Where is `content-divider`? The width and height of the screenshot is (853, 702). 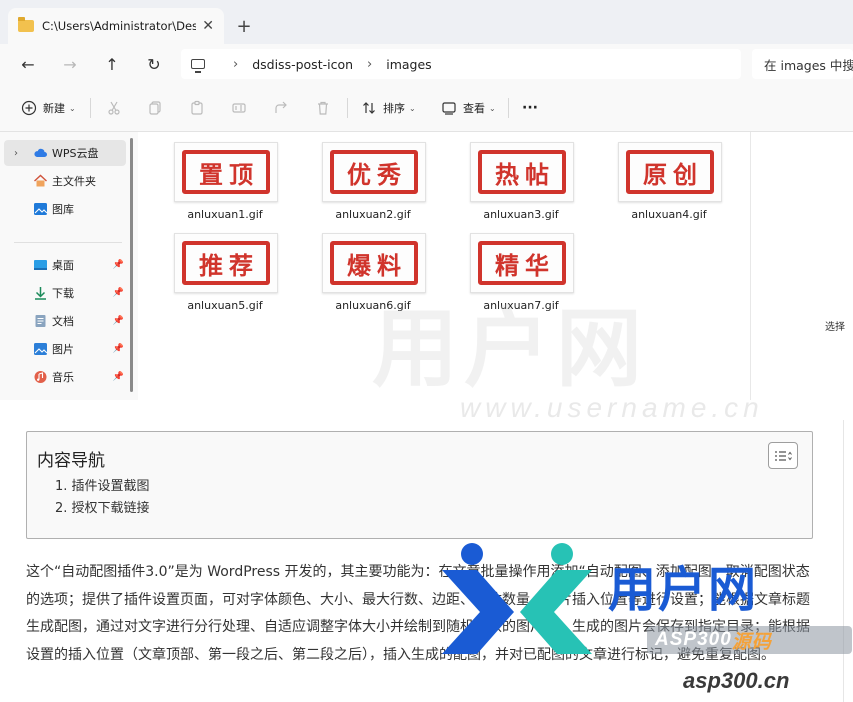
content-divider is located at coordinates (843, 561).